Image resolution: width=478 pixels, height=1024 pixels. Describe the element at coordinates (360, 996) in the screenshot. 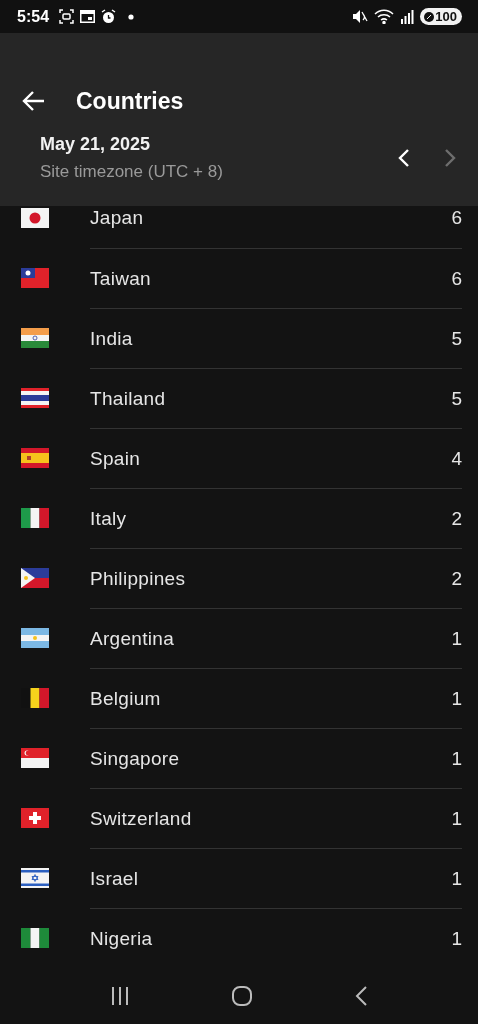

I see `back-icon` at that location.